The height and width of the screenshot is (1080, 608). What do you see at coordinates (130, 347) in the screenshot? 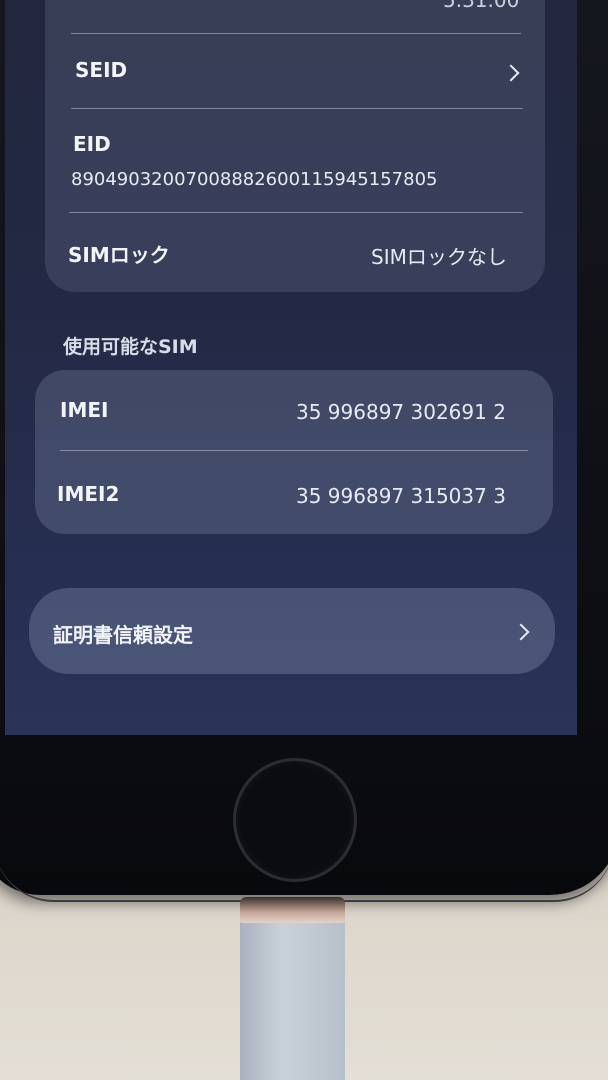
I see `section-header: 使用可能なSIM` at bounding box center [130, 347].